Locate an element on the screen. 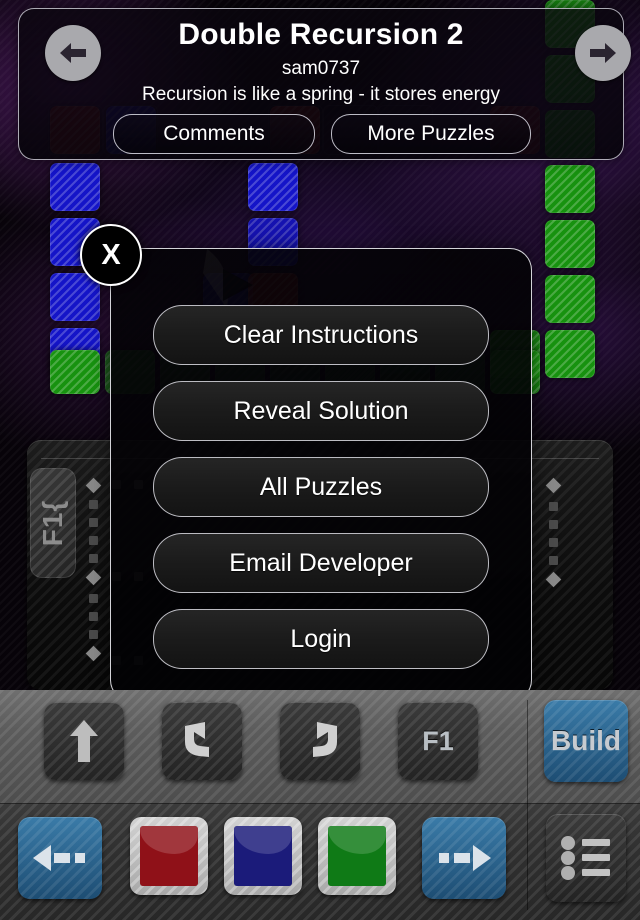 The image size is (640, 920). comments-button: Comments is located at coordinates (214, 134).